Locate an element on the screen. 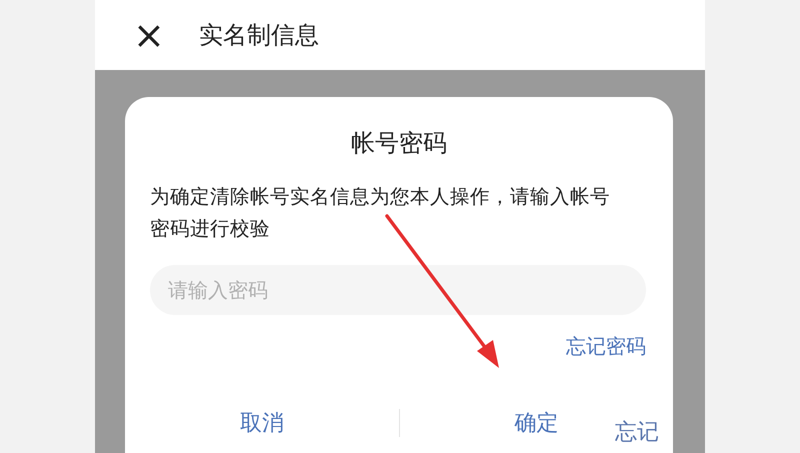 This screenshot has width=800, height=453. dialog-button: 取消 is located at coordinates (261, 423).